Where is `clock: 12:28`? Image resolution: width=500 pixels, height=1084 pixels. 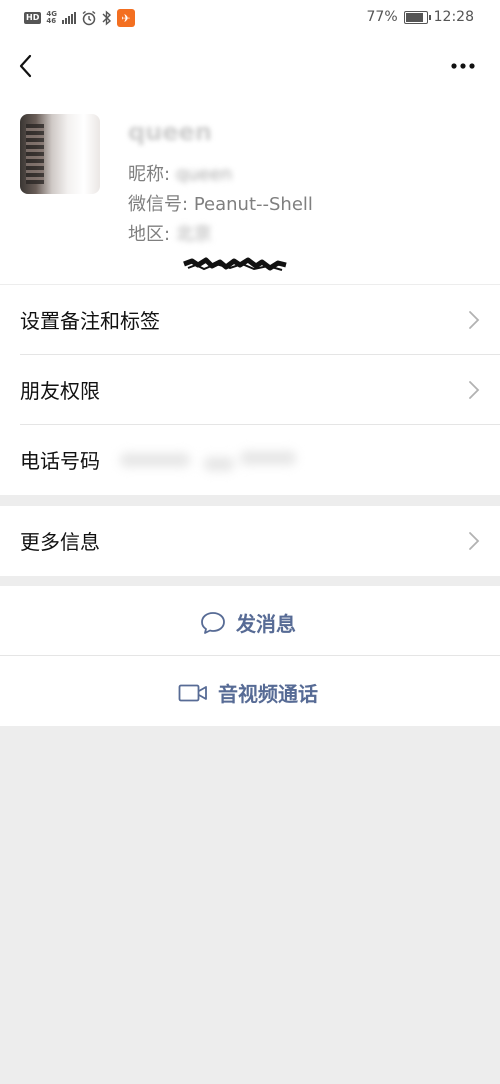 clock: 12:28 is located at coordinates (453, 17).